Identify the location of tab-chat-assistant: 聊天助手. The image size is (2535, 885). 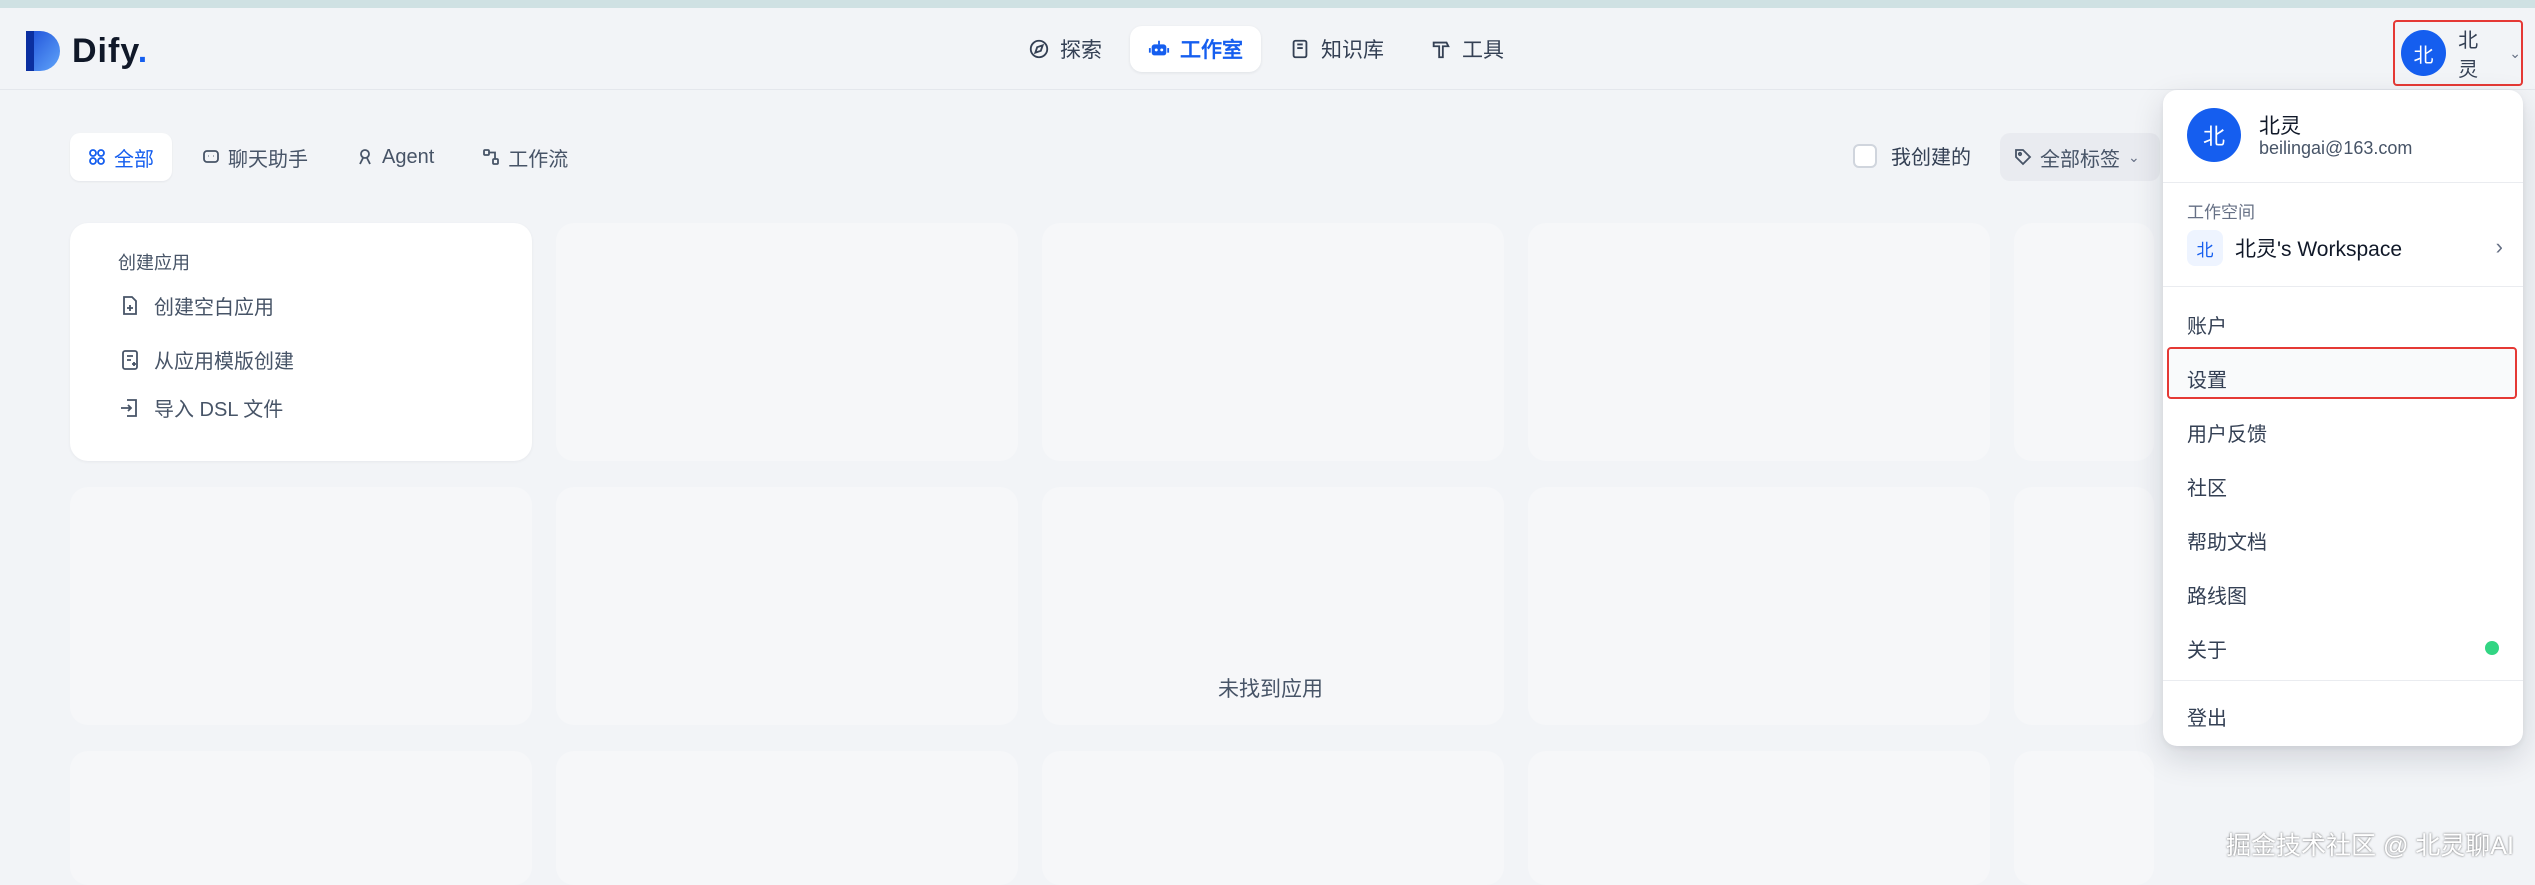
(255, 157).